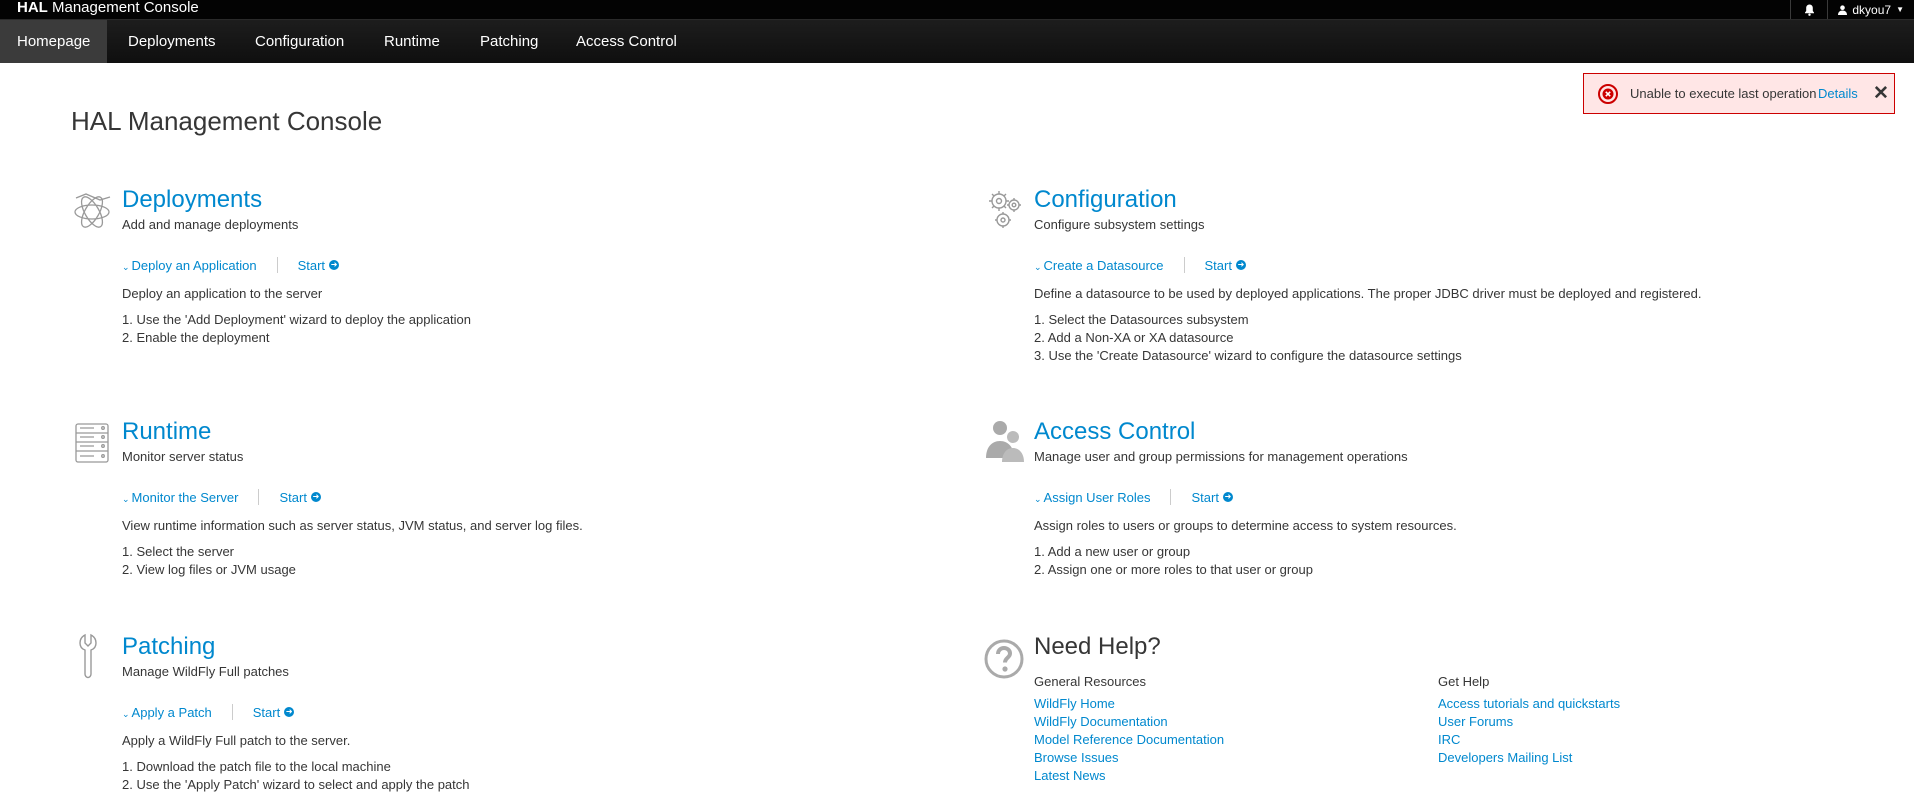  What do you see at coordinates (92, 443) in the screenshot?
I see `server-rack-icon` at bounding box center [92, 443].